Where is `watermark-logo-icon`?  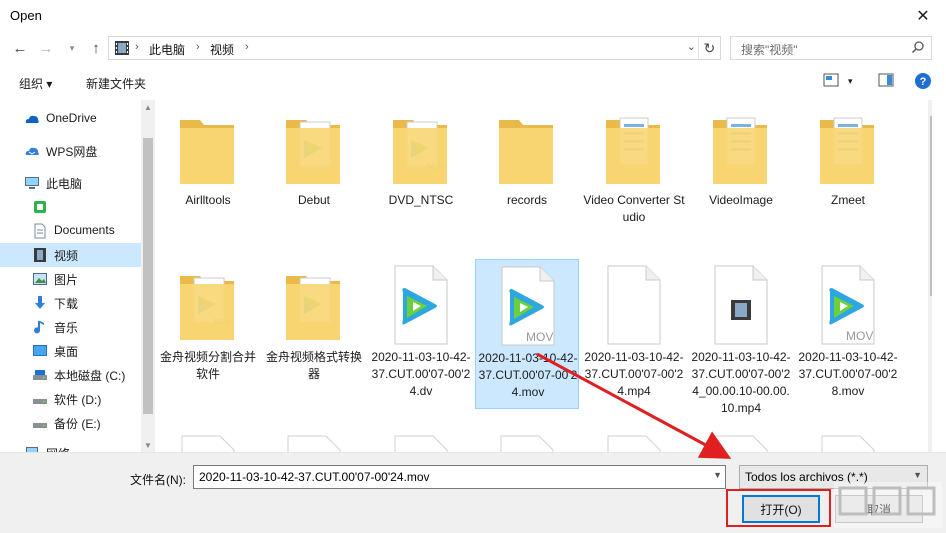 watermark-logo-icon is located at coordinates (888, 505).